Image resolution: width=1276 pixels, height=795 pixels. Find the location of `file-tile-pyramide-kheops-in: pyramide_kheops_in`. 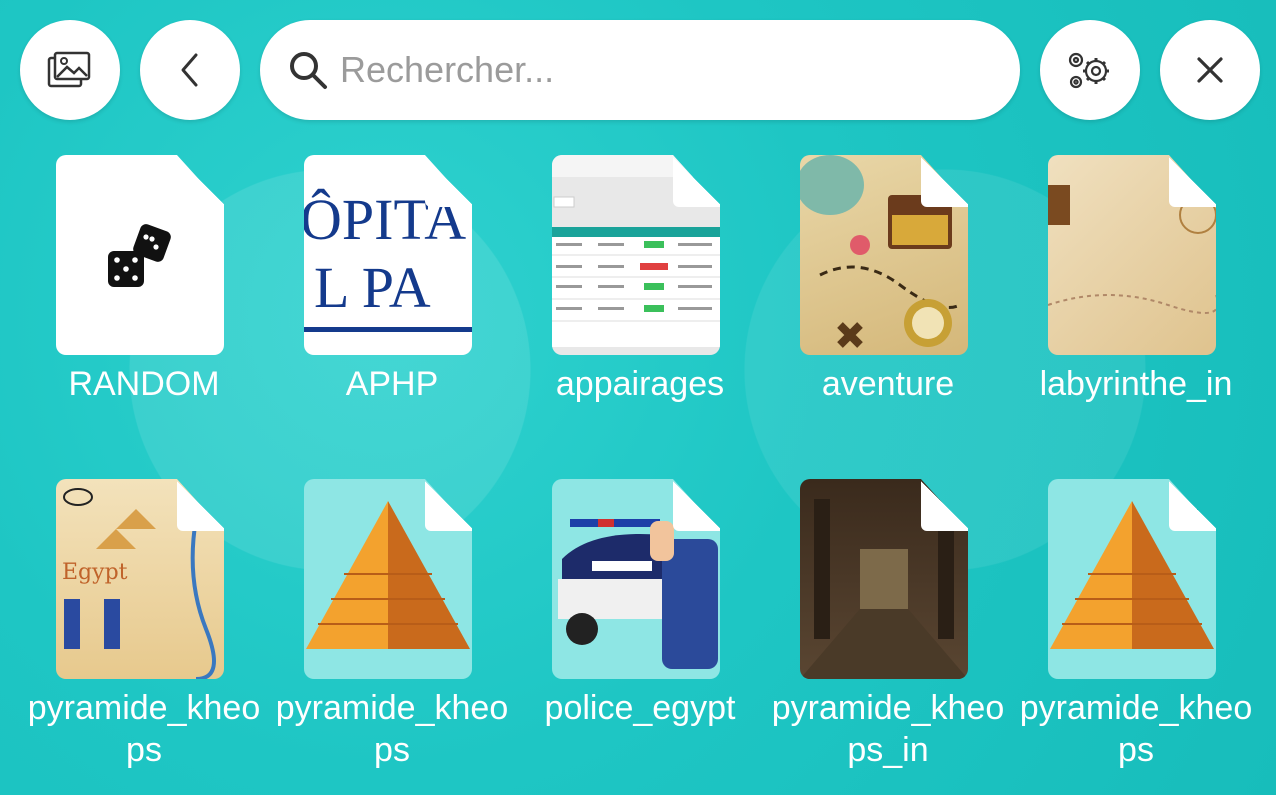

file-tile-pyramide-kheops-in: pyramide_kheops_in is located at coordinates (888, 634).